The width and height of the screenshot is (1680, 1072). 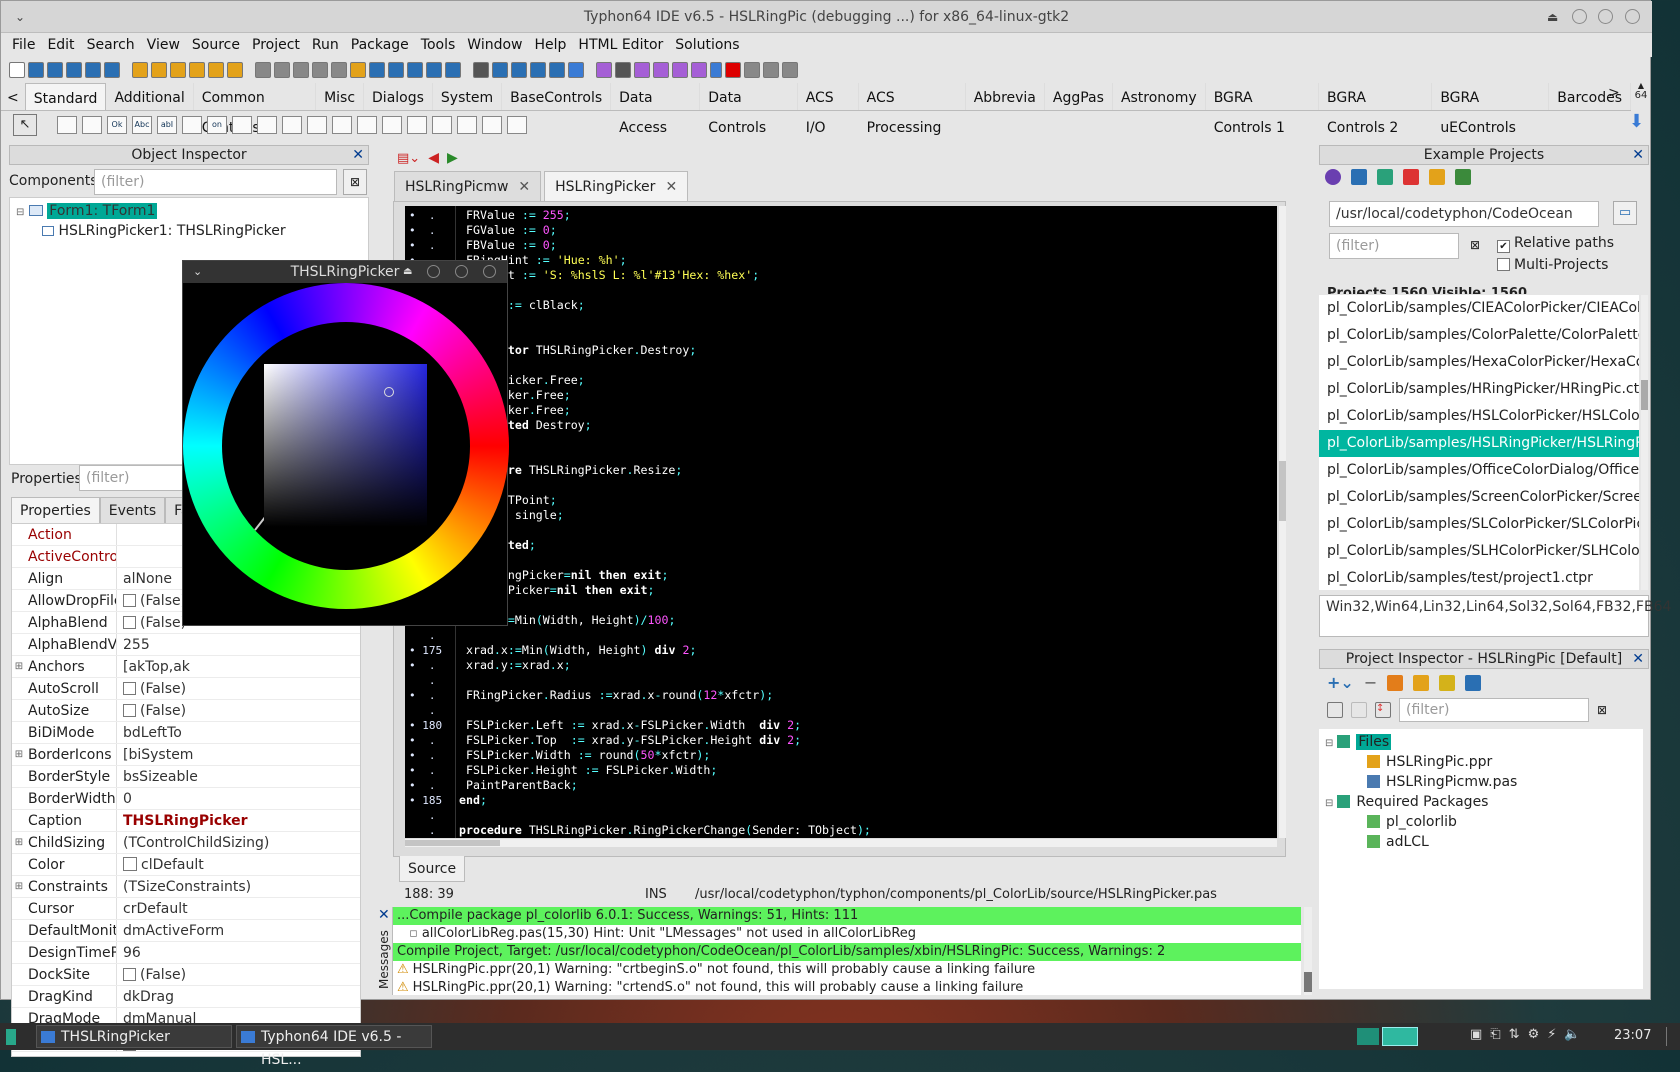 I want to click on edit-icon: abI, so click(x=167, y=125).